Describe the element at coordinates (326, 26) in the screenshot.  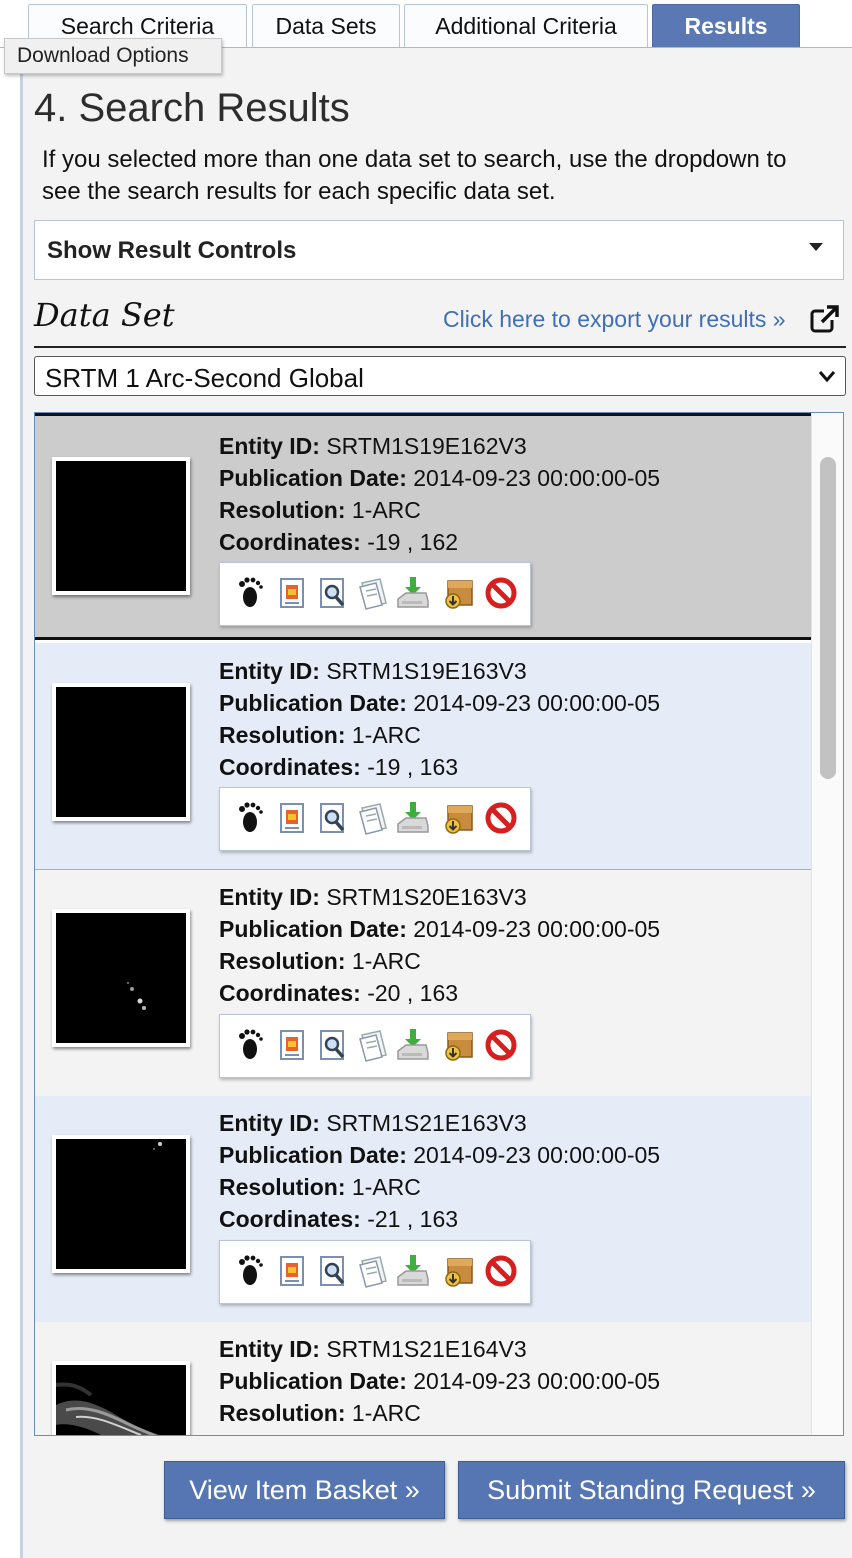
I see `tab-data-sets: Data Sets` at that location.